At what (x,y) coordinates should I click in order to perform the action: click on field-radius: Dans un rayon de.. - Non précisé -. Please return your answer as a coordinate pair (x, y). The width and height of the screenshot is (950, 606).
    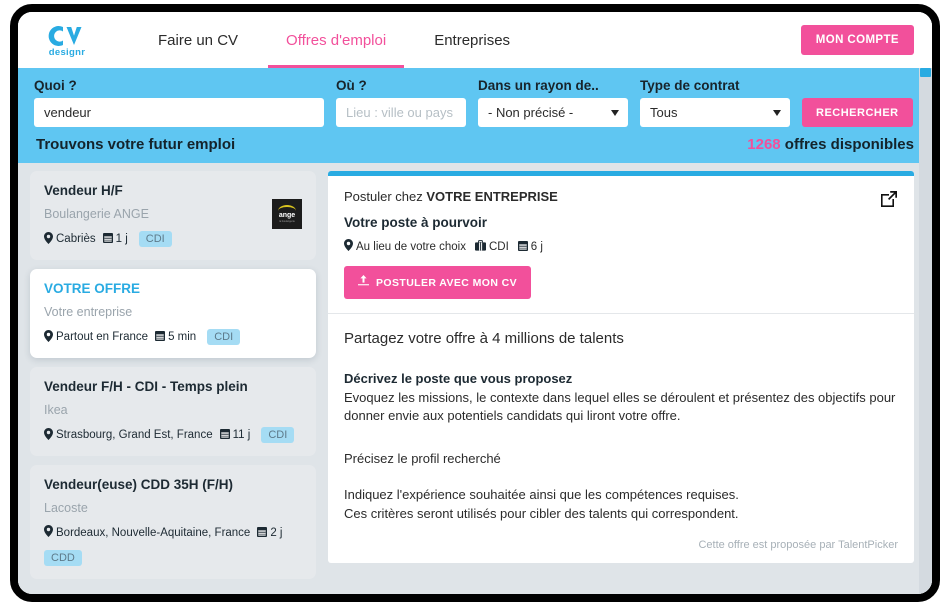
    Looking at the image, I should click on (553, 102).